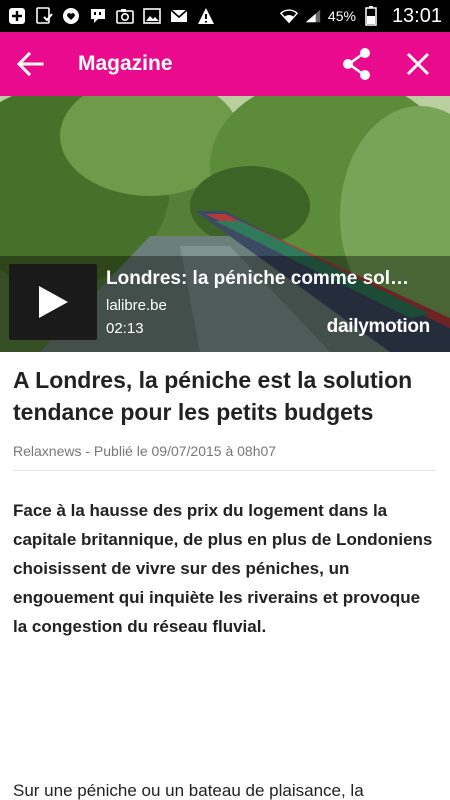 This screenshot has width=450, height=800. I want to click on back-arrow-icon, so click(30, 64).